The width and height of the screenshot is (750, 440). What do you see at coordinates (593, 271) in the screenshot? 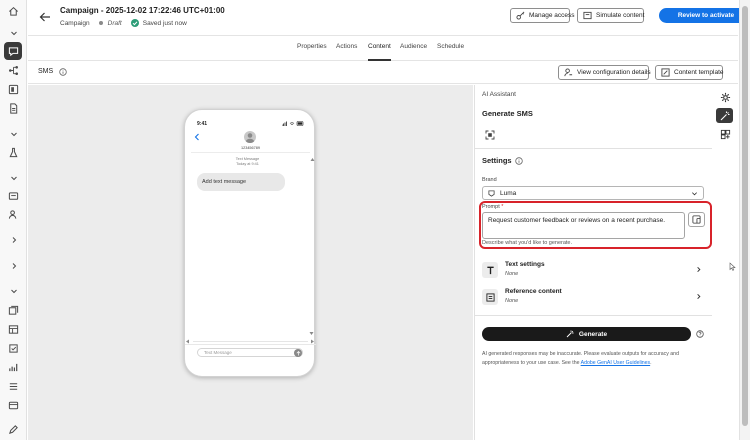
I see `text-settings-row: Text settings None` at bounding box center [593, 271].